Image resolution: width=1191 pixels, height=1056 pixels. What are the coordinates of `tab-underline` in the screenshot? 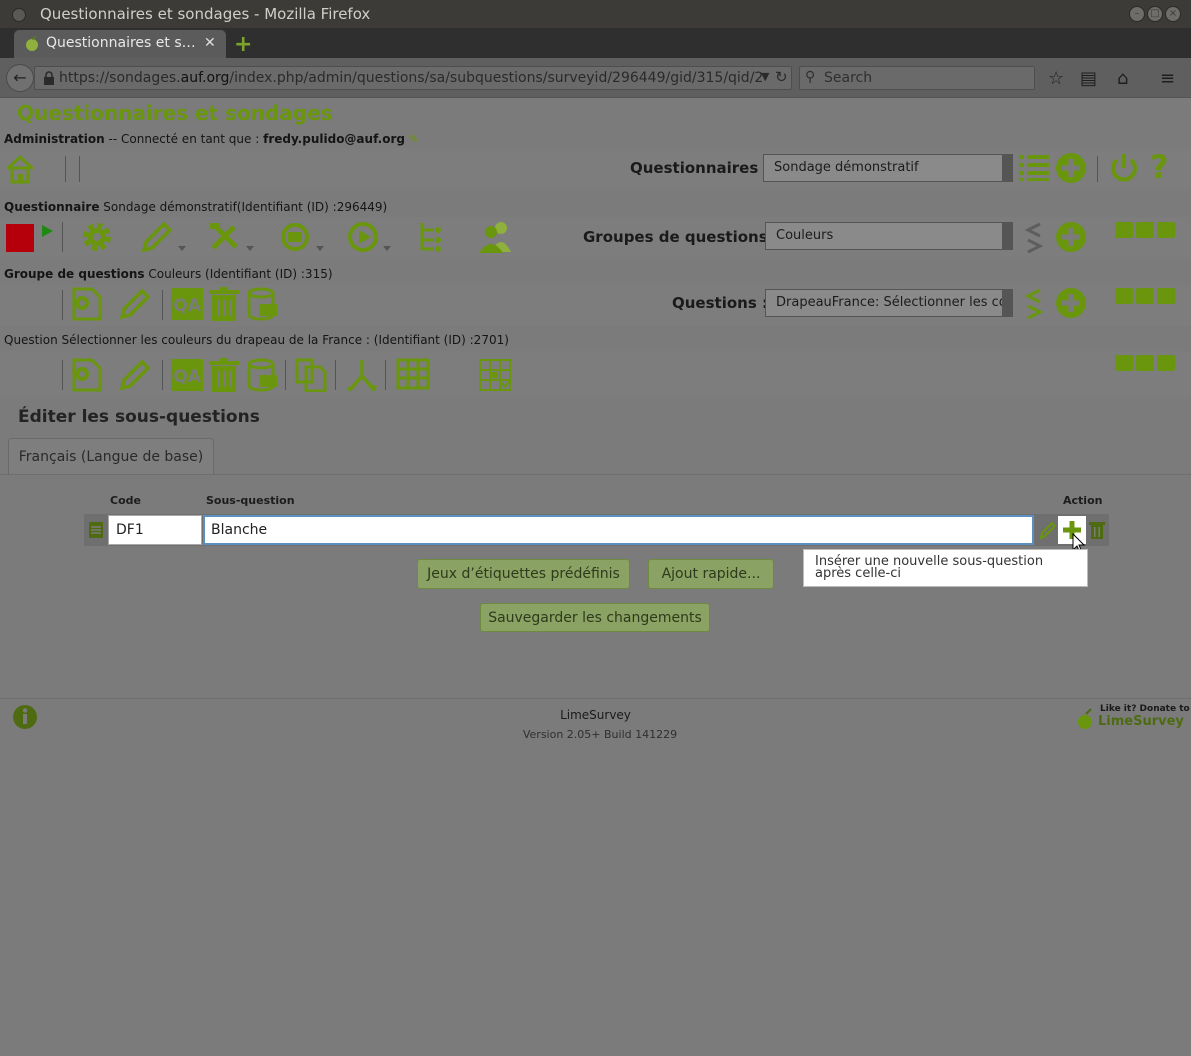 It's located at (595, 474).